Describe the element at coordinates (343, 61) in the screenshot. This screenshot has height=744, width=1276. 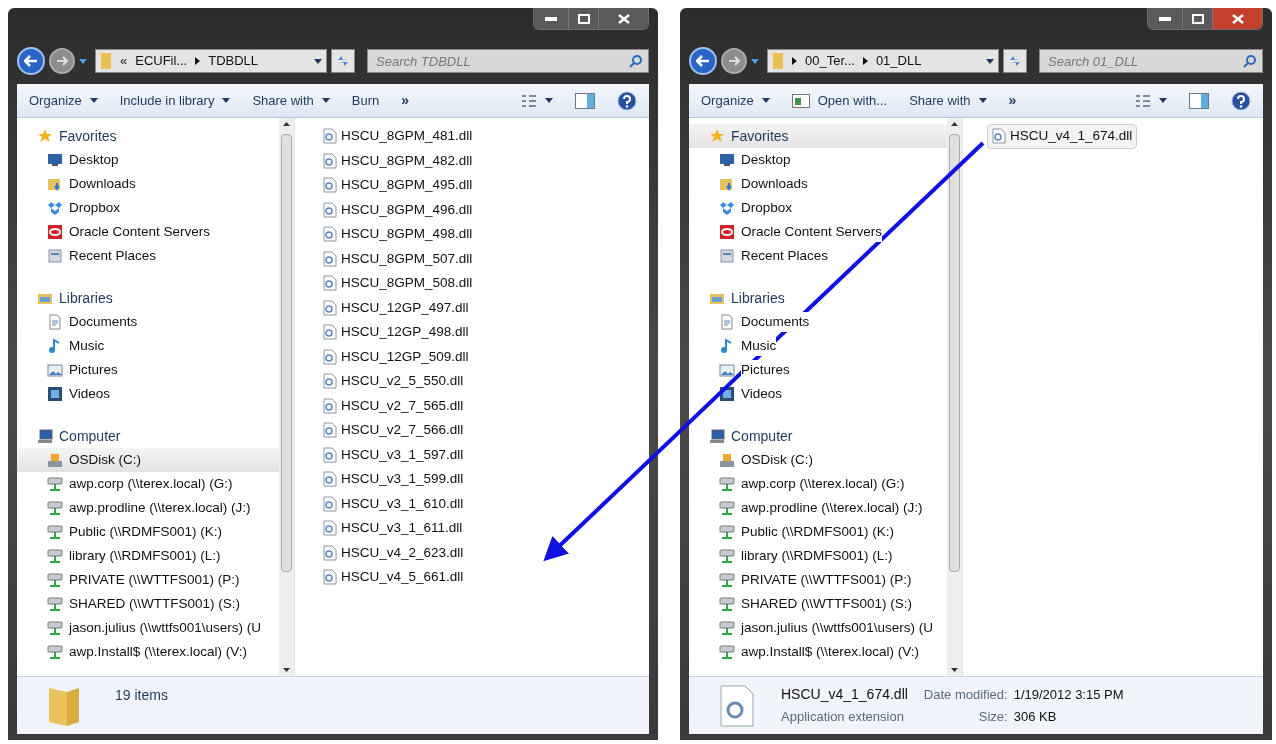
I see `refresh-button` at that location.